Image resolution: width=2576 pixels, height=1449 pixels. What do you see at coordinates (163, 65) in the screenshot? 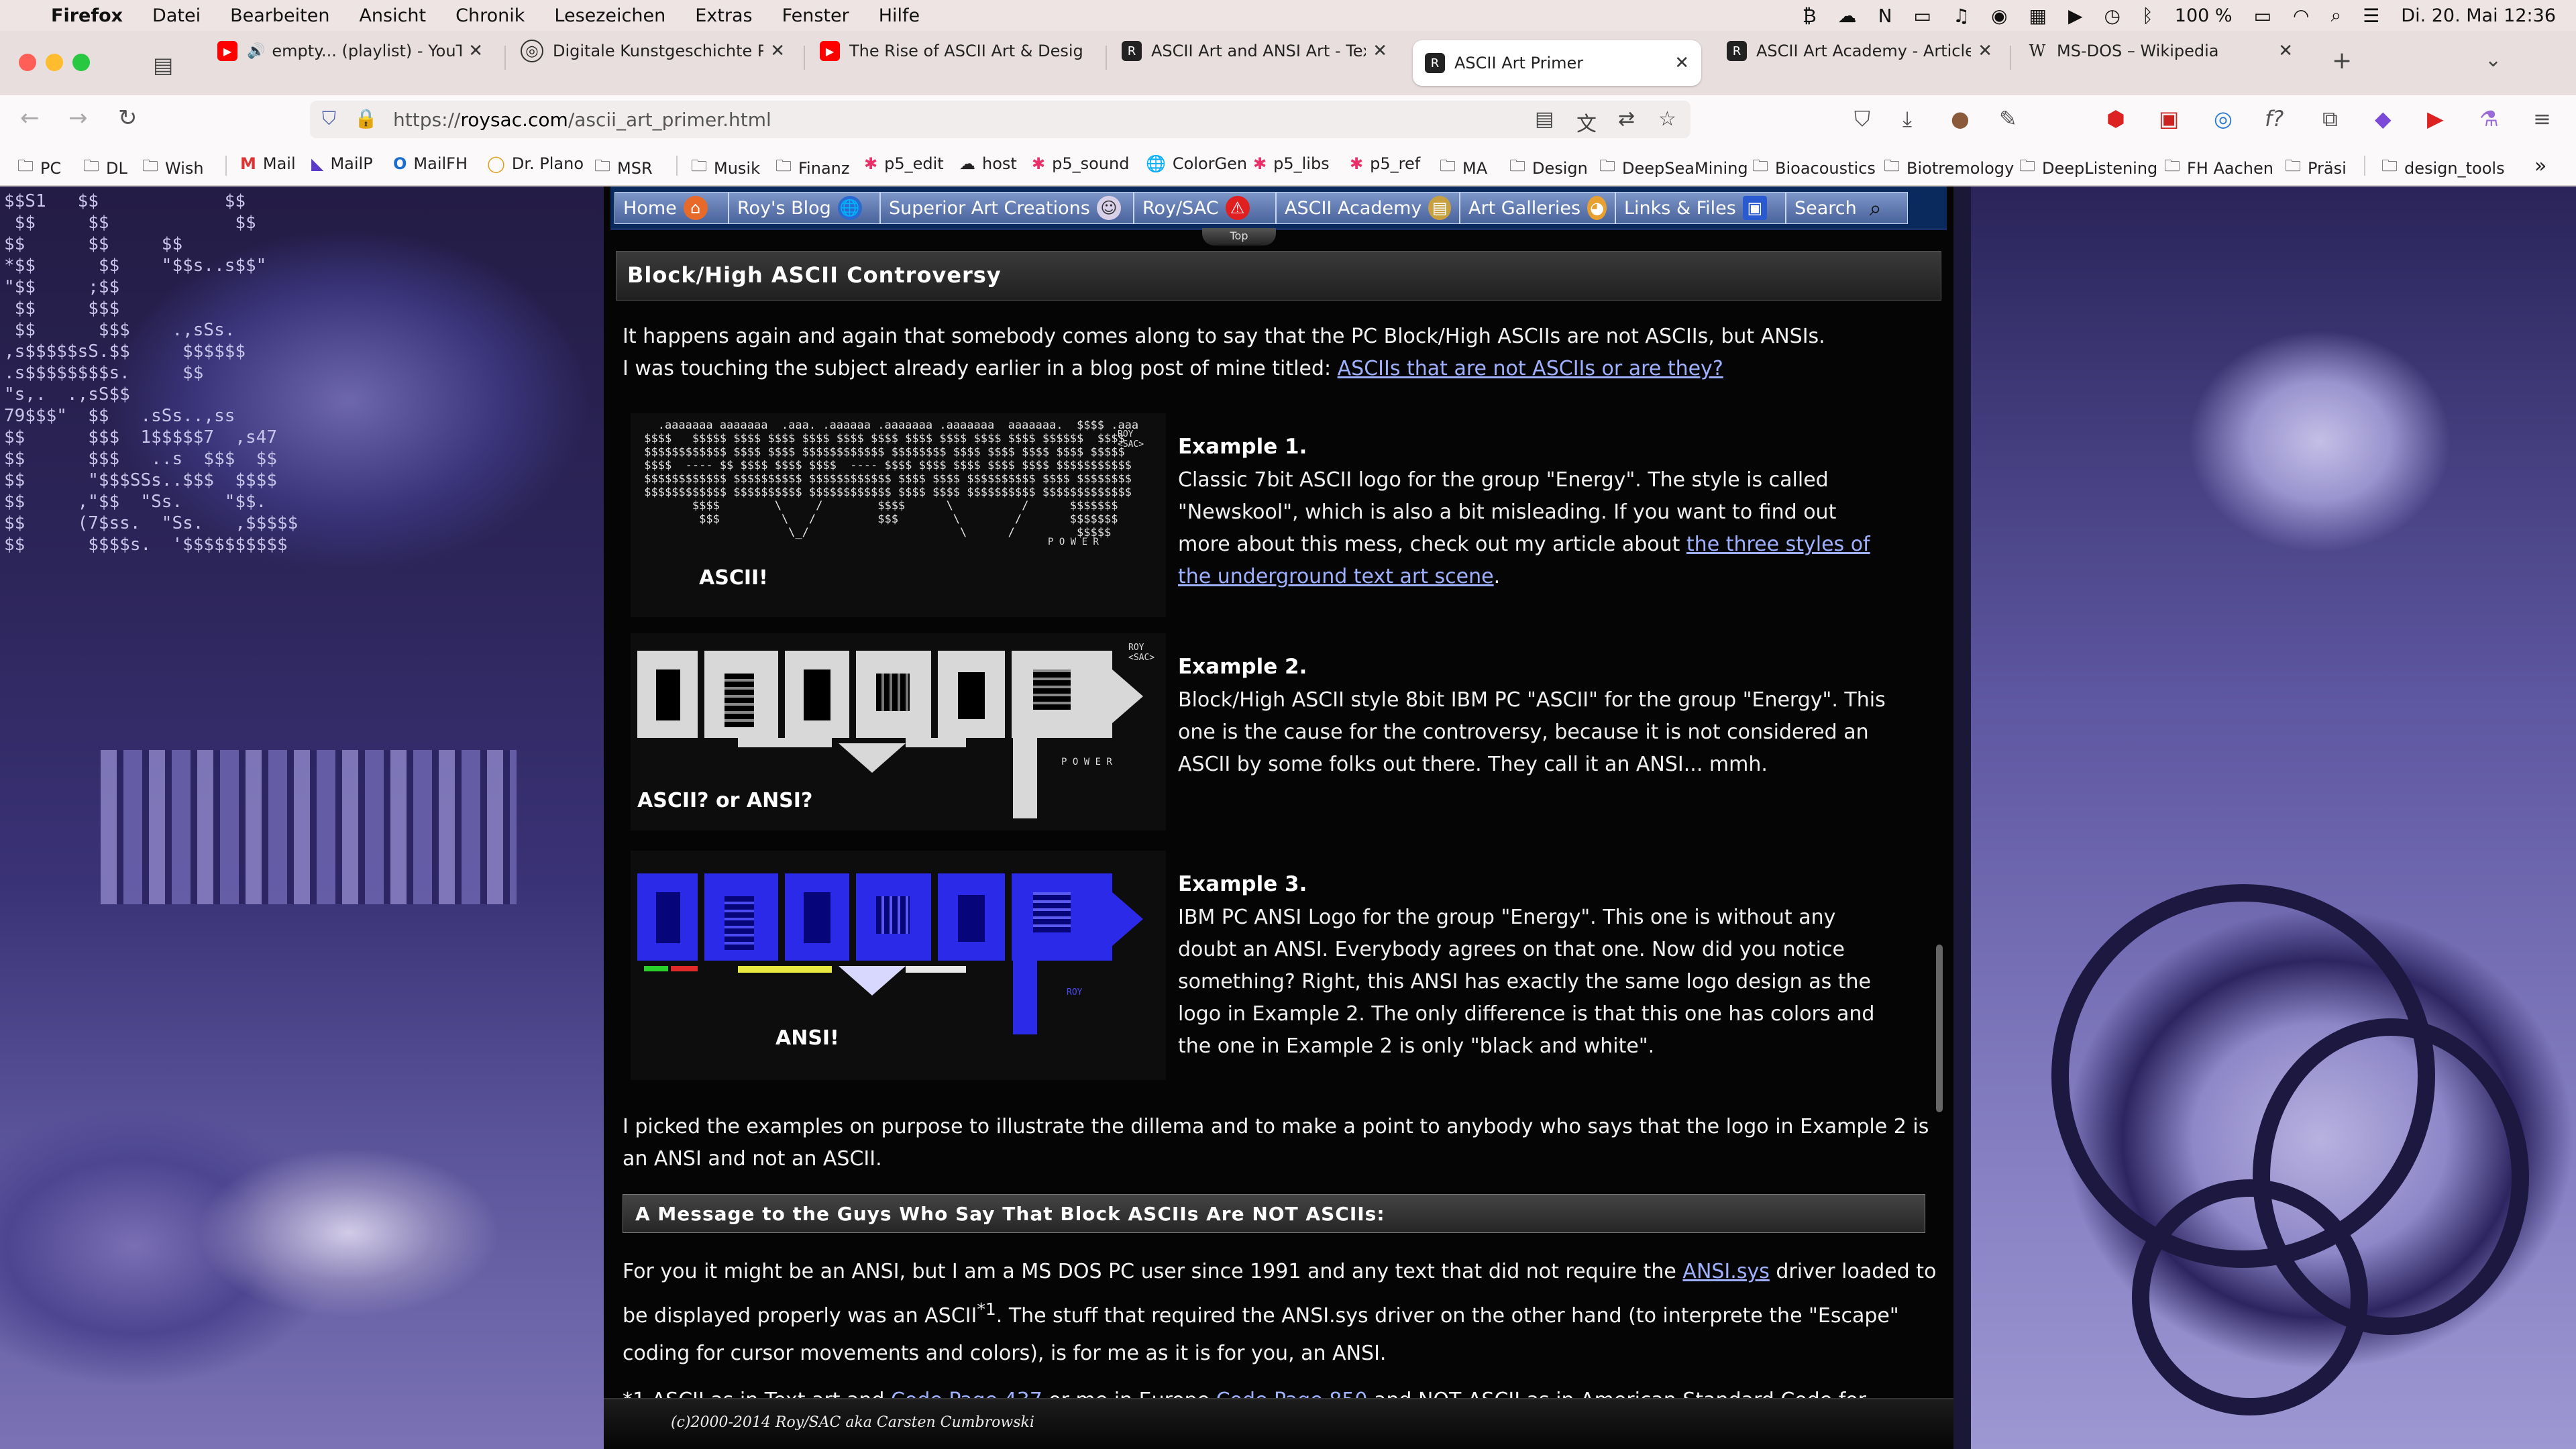
I see `tab-overview-icon: ▤` at bounding box center [163, 65].